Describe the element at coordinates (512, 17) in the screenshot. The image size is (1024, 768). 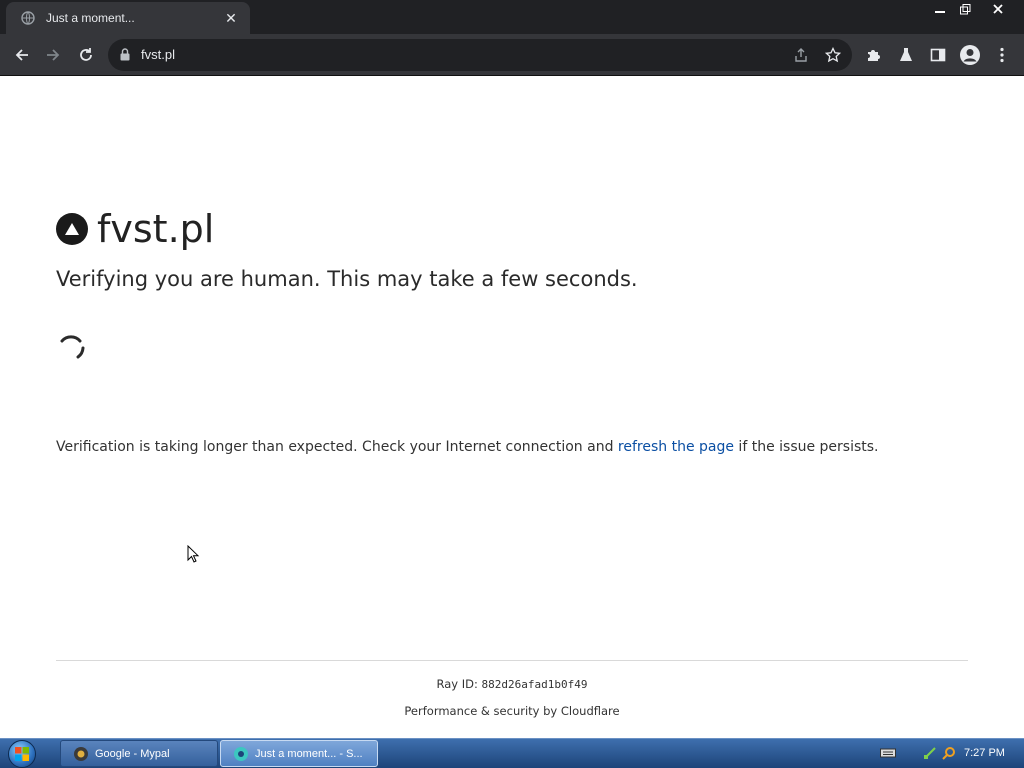
I see `browser-titlebar: Just a moment... ✕` at that location.